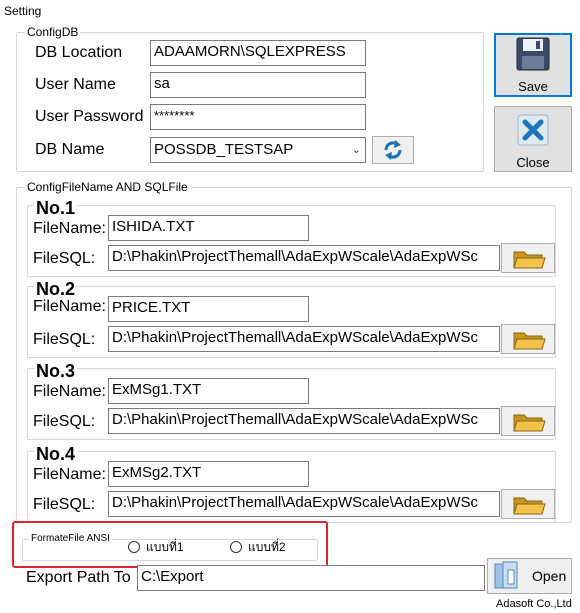  Describe the element at coordinates (258, 117) in the screenshot. I see `user-password-input: ********` at that location.